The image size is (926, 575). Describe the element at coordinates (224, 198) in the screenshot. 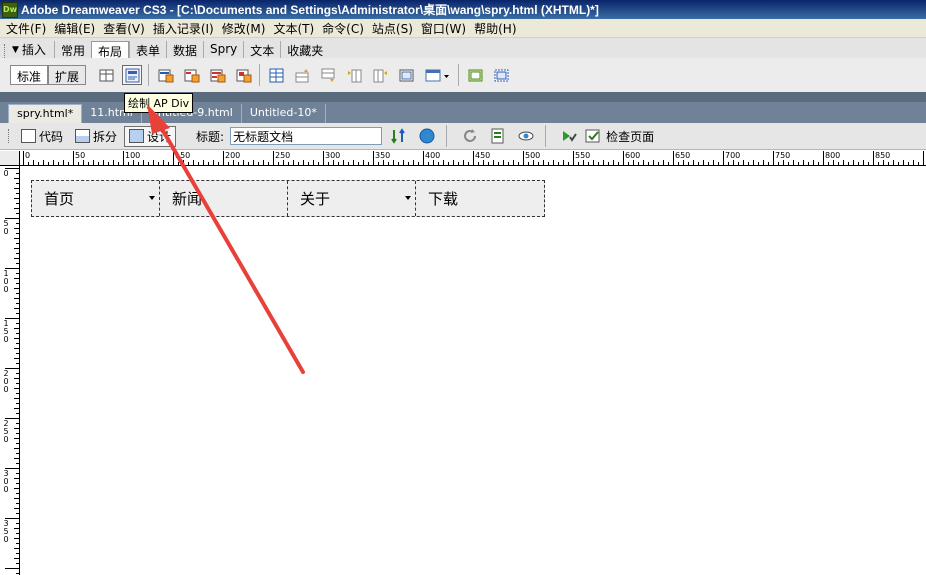

I see `spry-menu-item: 新闻` at that location.